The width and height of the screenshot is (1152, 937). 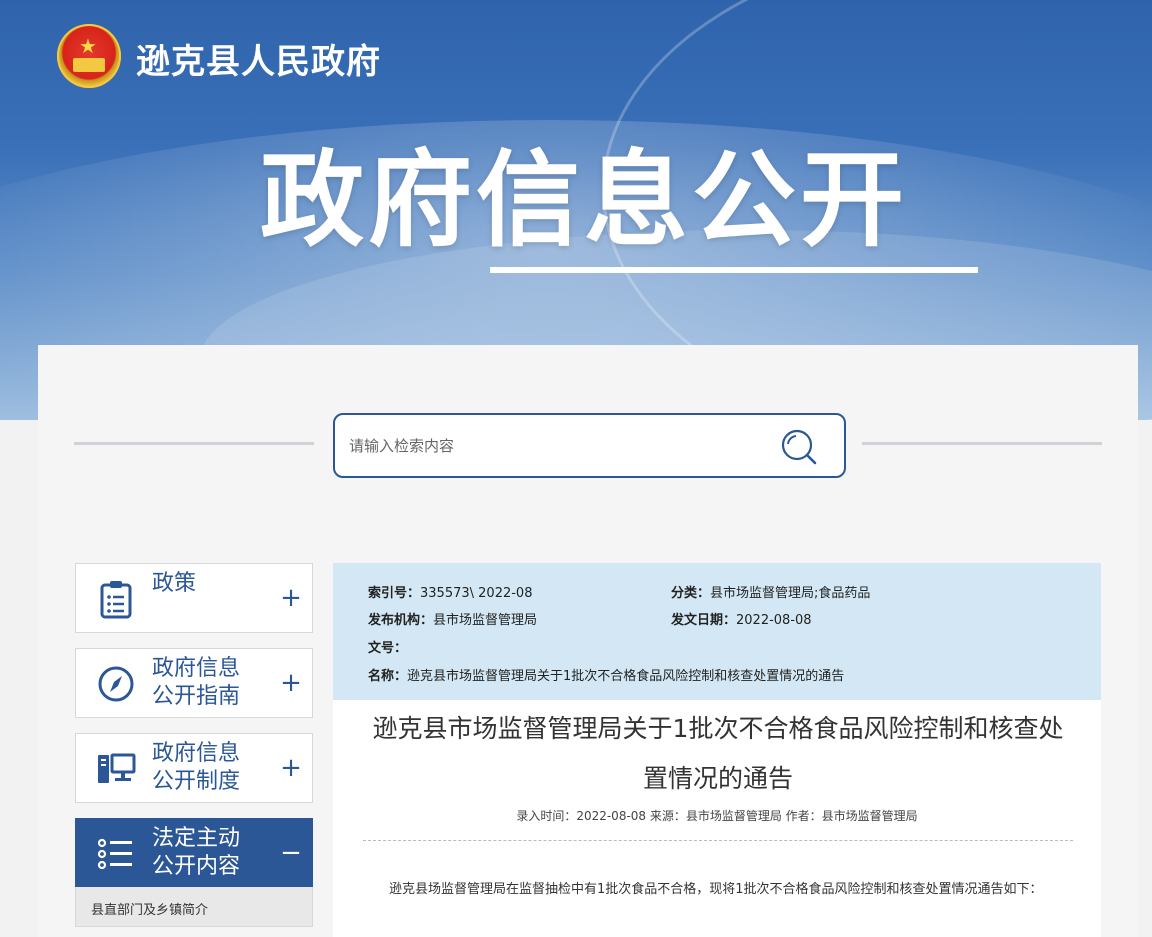 I want to click on sidebar-item-disclosure-guide: 政府信息 公开指南 +, so click(x=194, y=683).